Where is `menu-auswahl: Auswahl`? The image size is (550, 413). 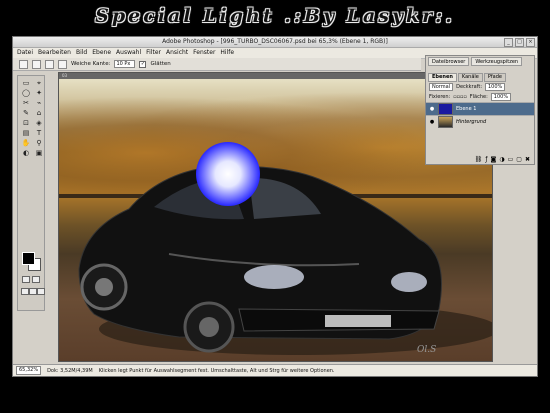
menu-auswahl: Auswahl is located at coordinates (128, 53).